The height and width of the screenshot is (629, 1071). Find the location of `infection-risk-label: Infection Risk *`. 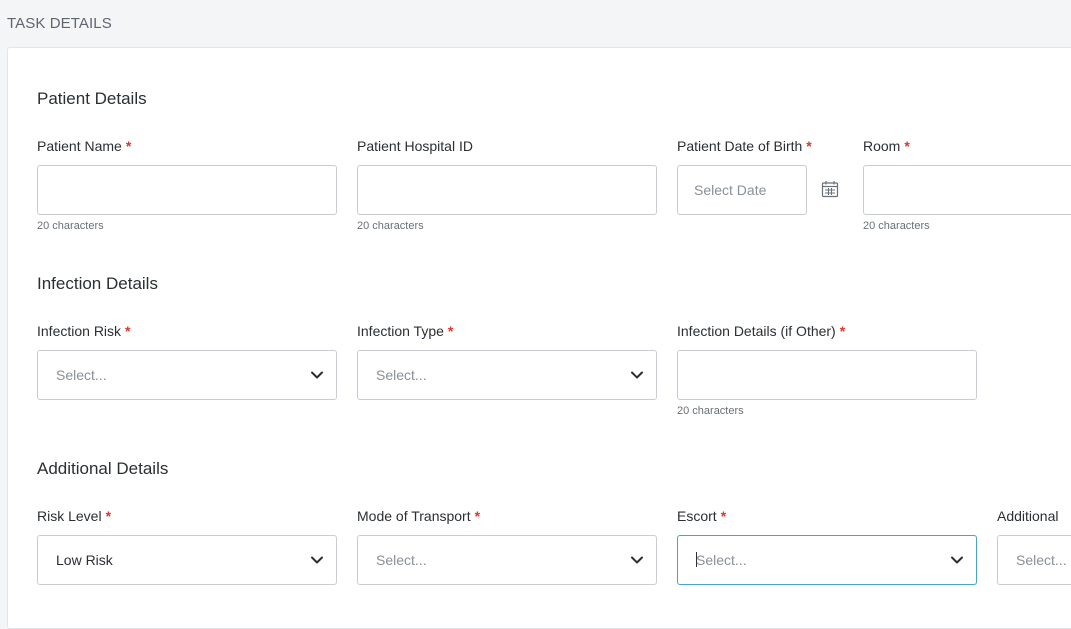

infection-risk-label: Infection Risk * is located at coordinates (84, 331).